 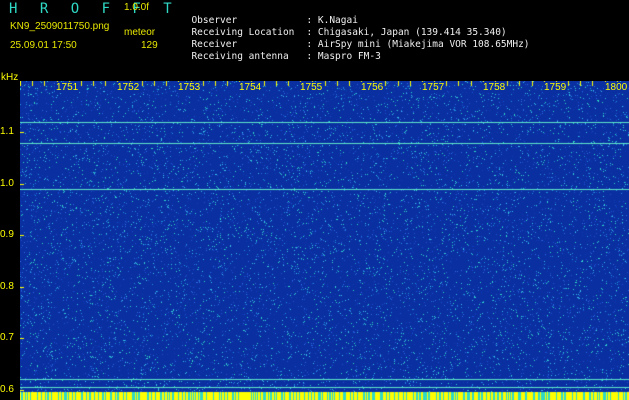 What do you see at coordinates (7, 235) in the screenshot?
I see `y-tick-label: 0.9` at bounding box center [7, 235].